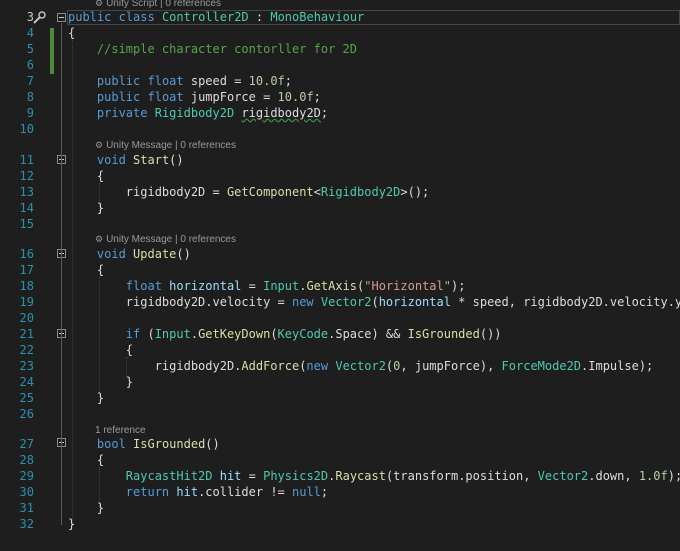 The image size is (680, 551). I want to click on line-number: 28, so click(26, 460).